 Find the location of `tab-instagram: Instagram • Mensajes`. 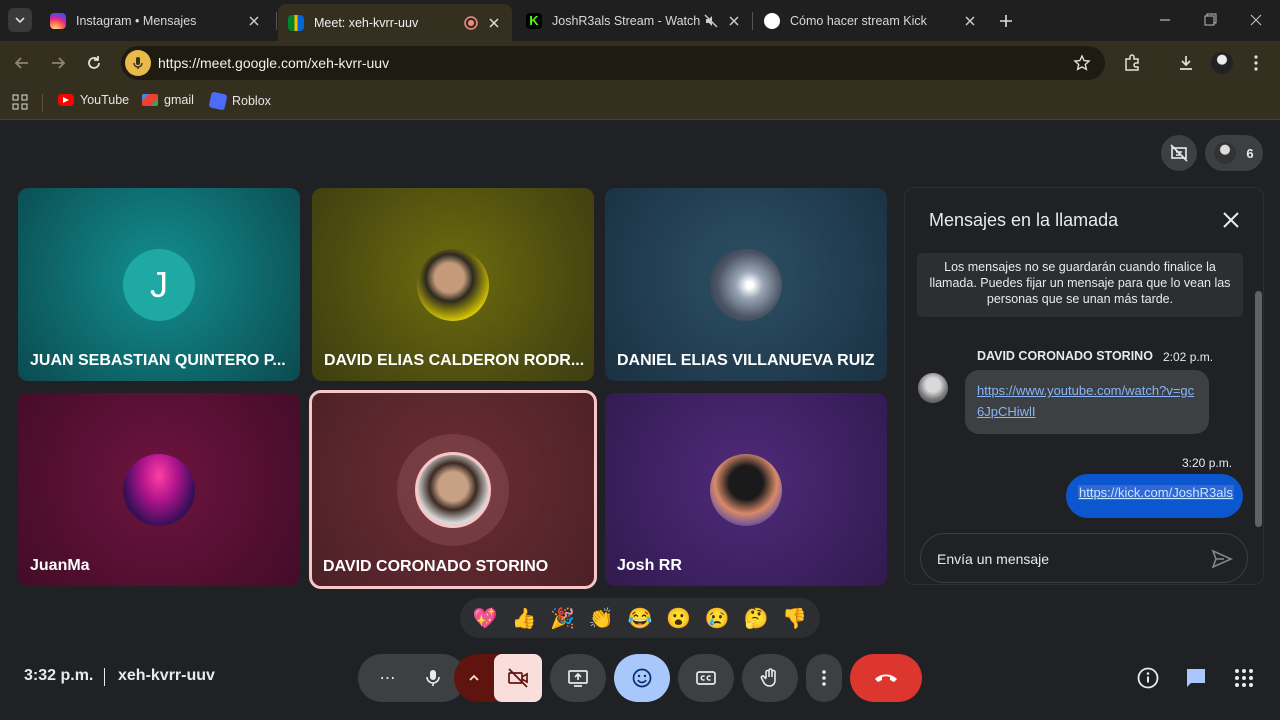

tab-instagram: Instagram • Mensajes is located at coordinates (156, 20).